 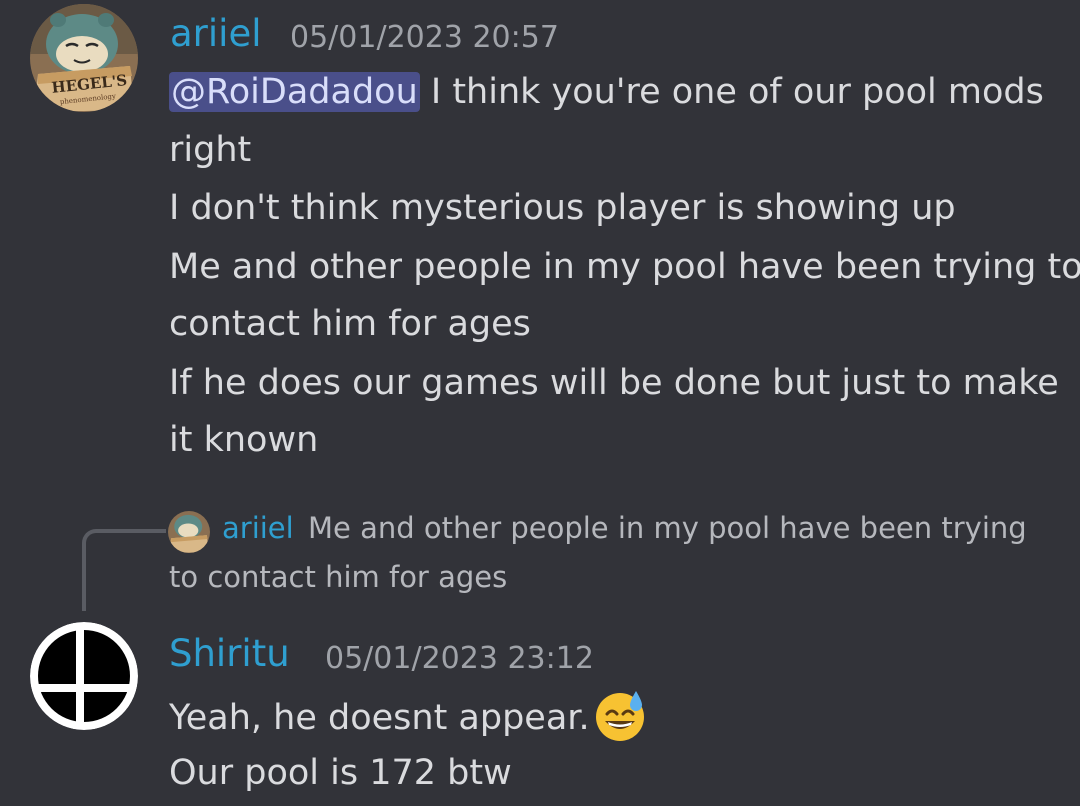 I want to click on snorlax-avatar-icon: HEGEL'S phenomenology, so click(x=84, y=58).